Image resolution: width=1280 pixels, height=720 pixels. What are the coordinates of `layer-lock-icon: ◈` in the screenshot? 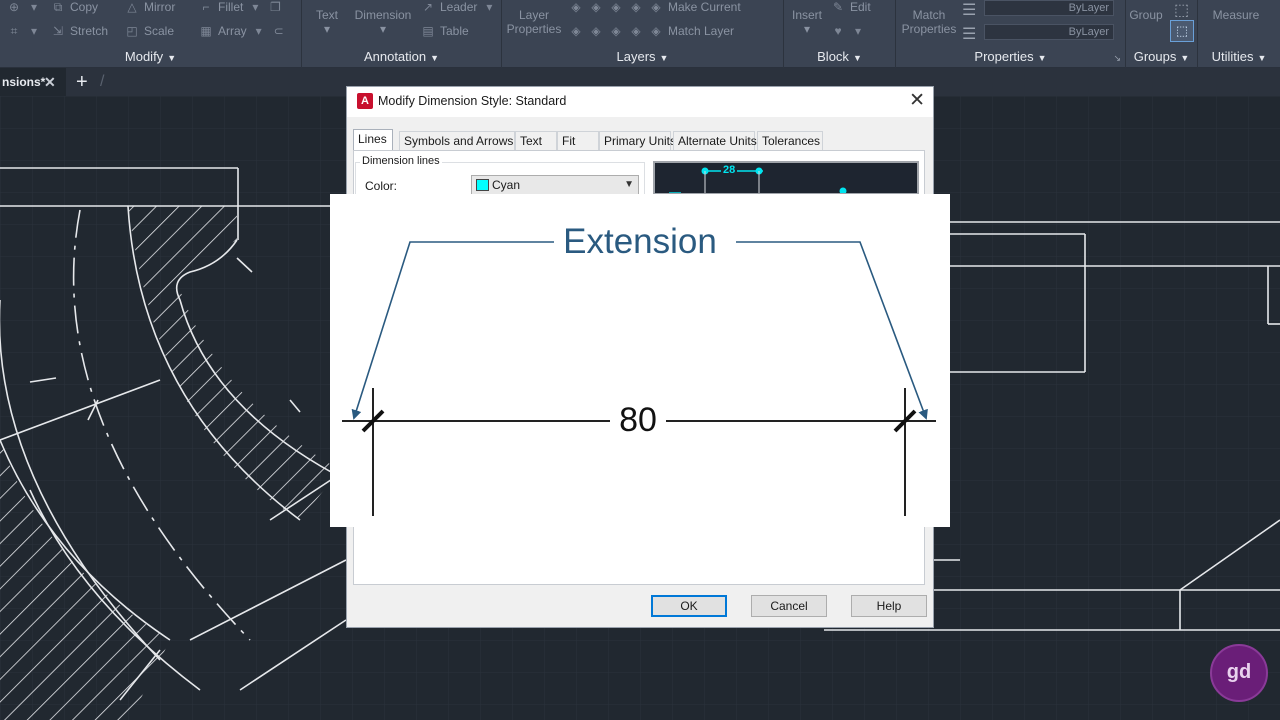 It's located at (636, 7).